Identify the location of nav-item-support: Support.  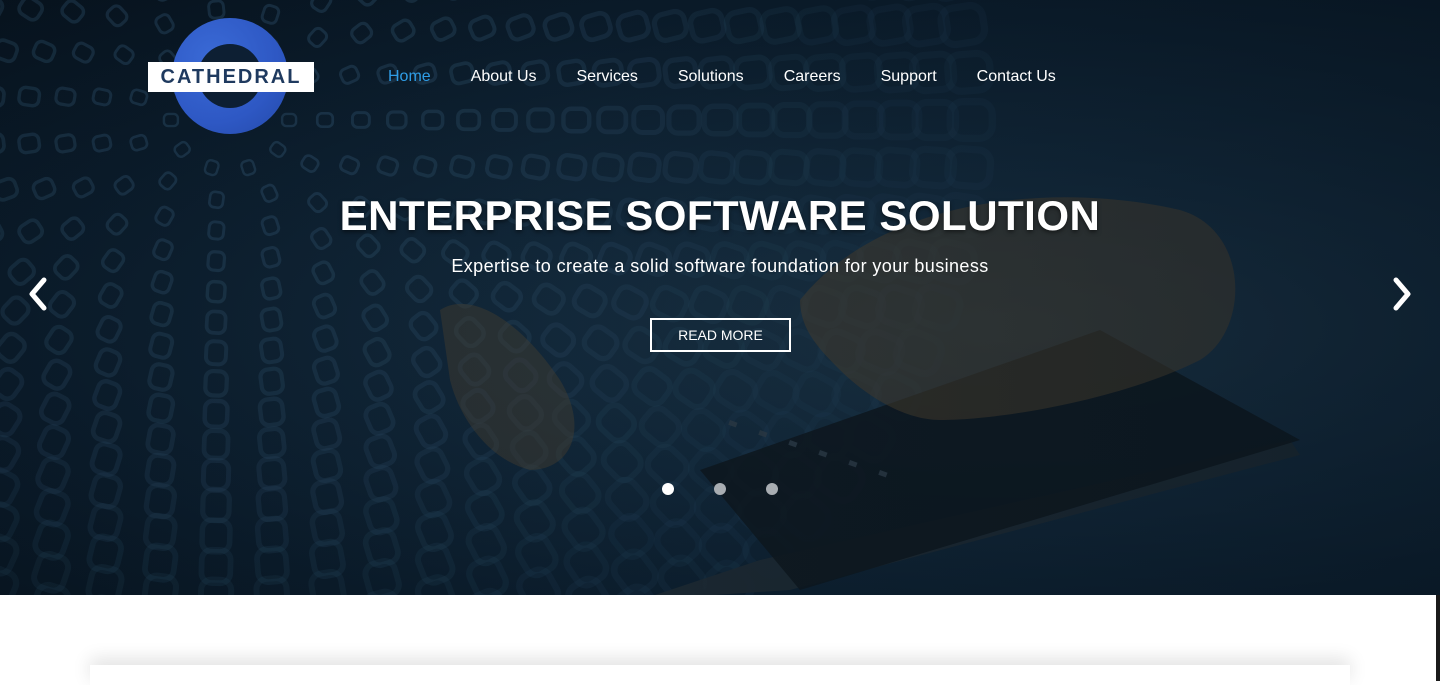
(909, 77).